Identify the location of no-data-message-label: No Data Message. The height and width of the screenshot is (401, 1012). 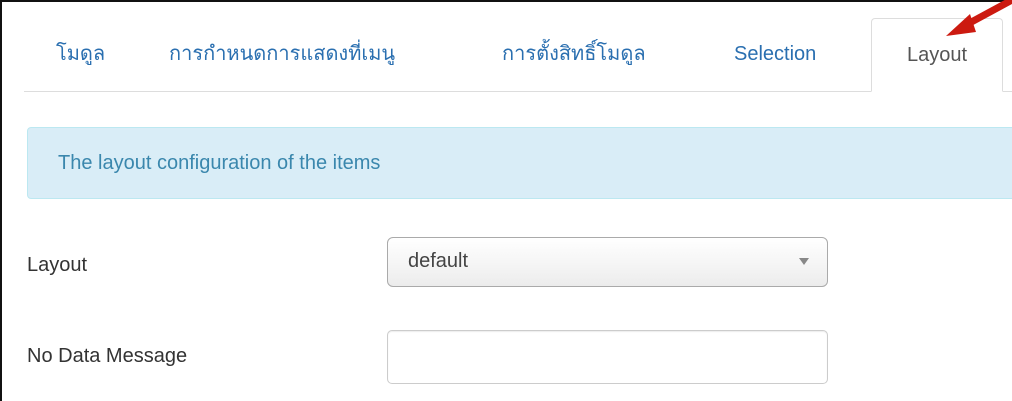
(107, 356).